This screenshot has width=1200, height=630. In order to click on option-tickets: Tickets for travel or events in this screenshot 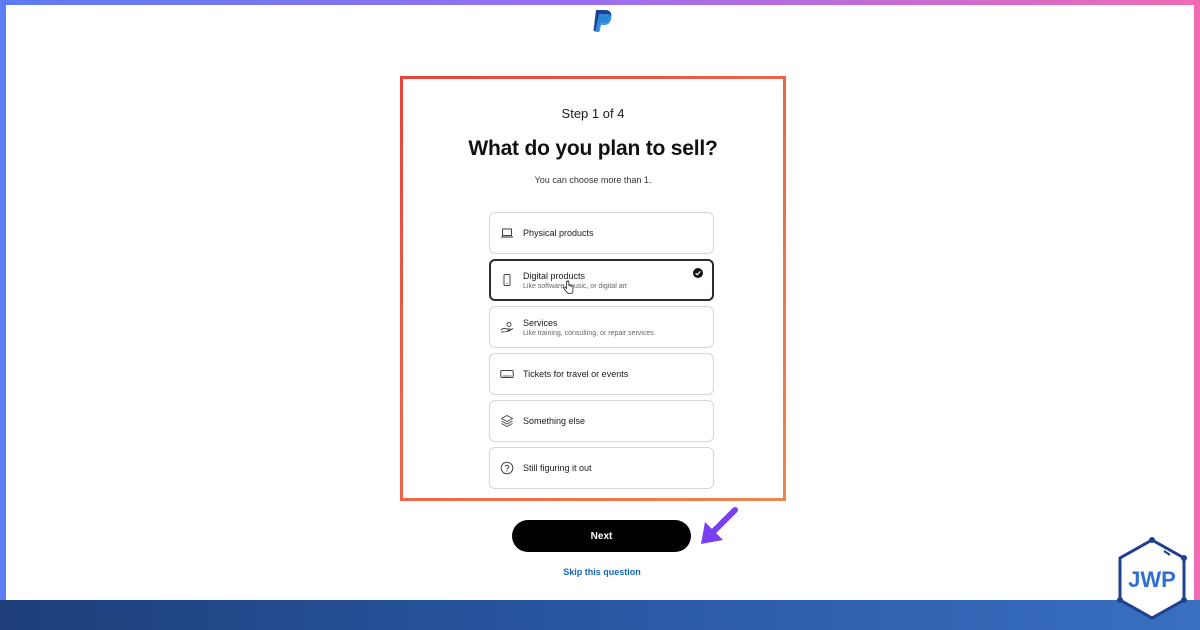, I will do `click(601, 374)`.